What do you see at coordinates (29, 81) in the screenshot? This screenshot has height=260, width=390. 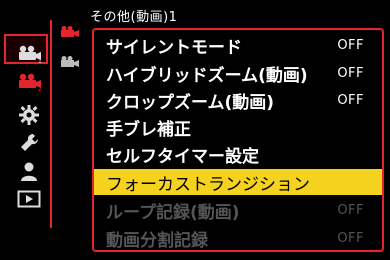 I see `video-settings-icon: 2` at bounding box center [29, 81].